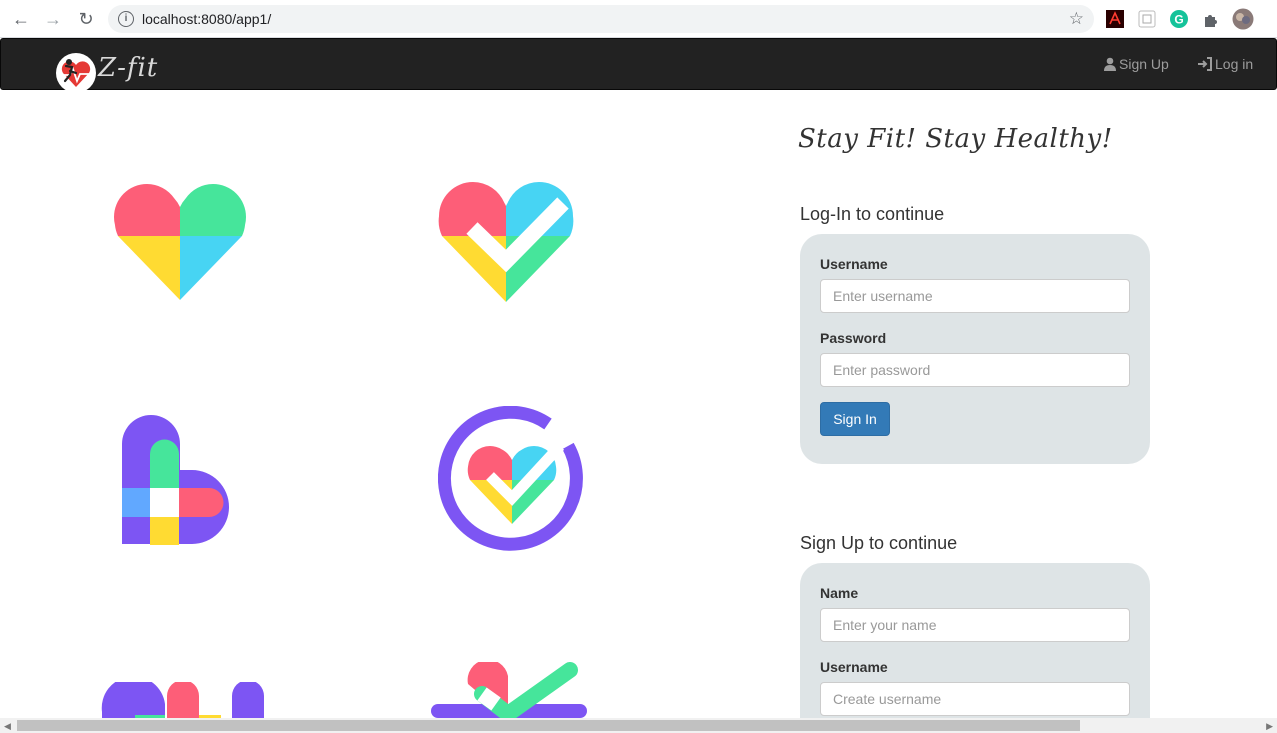 The image size is (1277, 733). Describe the element at coordinates (853, 338) in the screenshot. I see `login-password-label: Password` at that location.